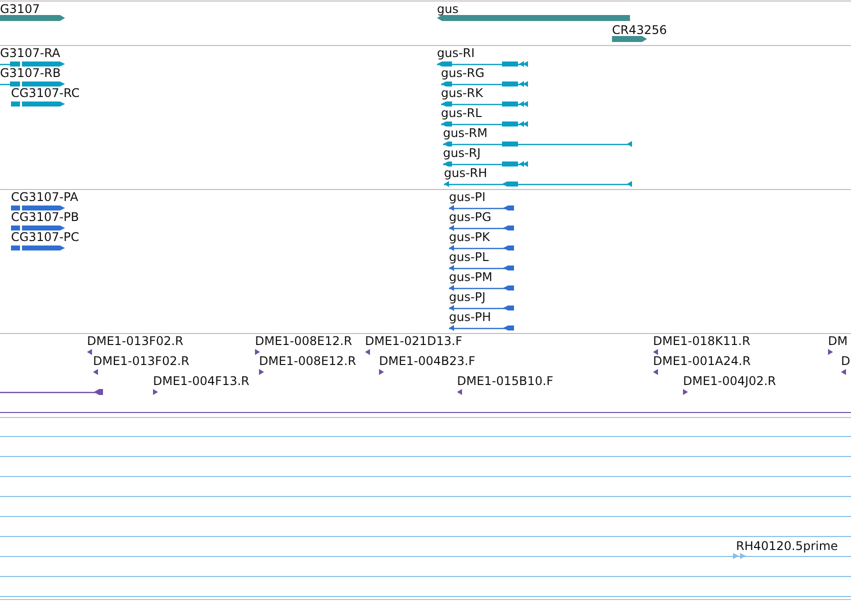 Image resolution: width=851 pixels, height=601 pixels. Describe the element at coordinates (470, 277) in the screenshot. I see `feature-label: gus-PM` at that location.